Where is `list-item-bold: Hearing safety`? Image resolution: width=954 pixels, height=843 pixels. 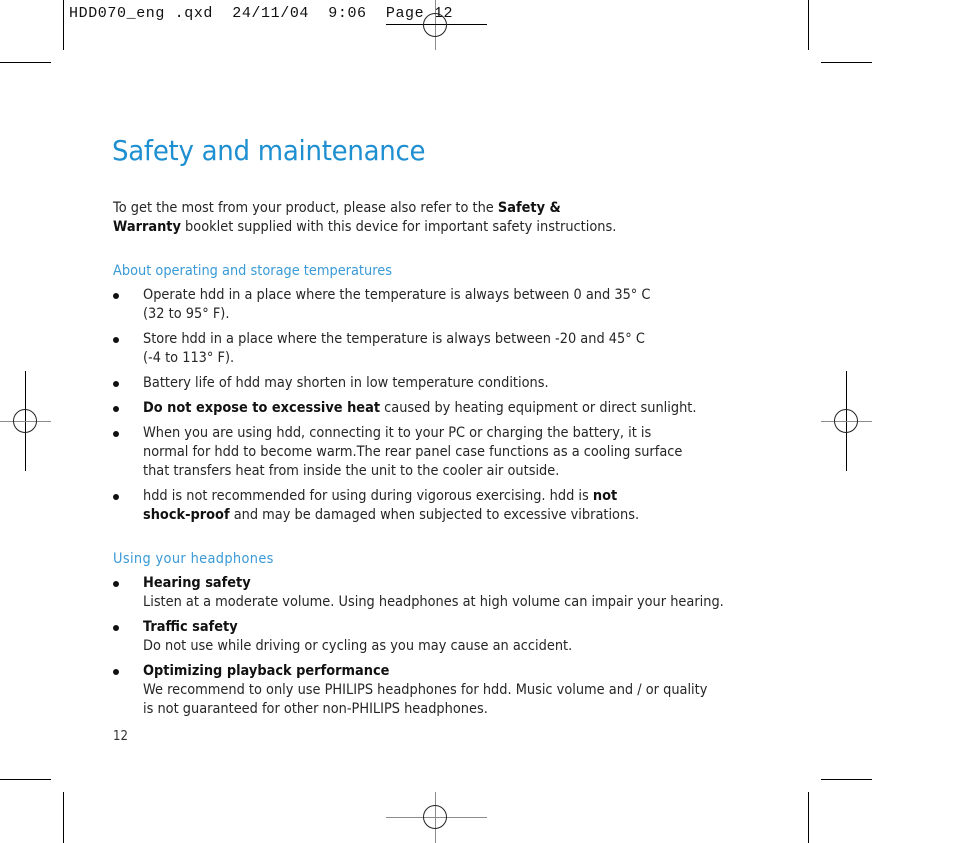 list-item-bold: Hearing safety is located at coordinates (197, 583).